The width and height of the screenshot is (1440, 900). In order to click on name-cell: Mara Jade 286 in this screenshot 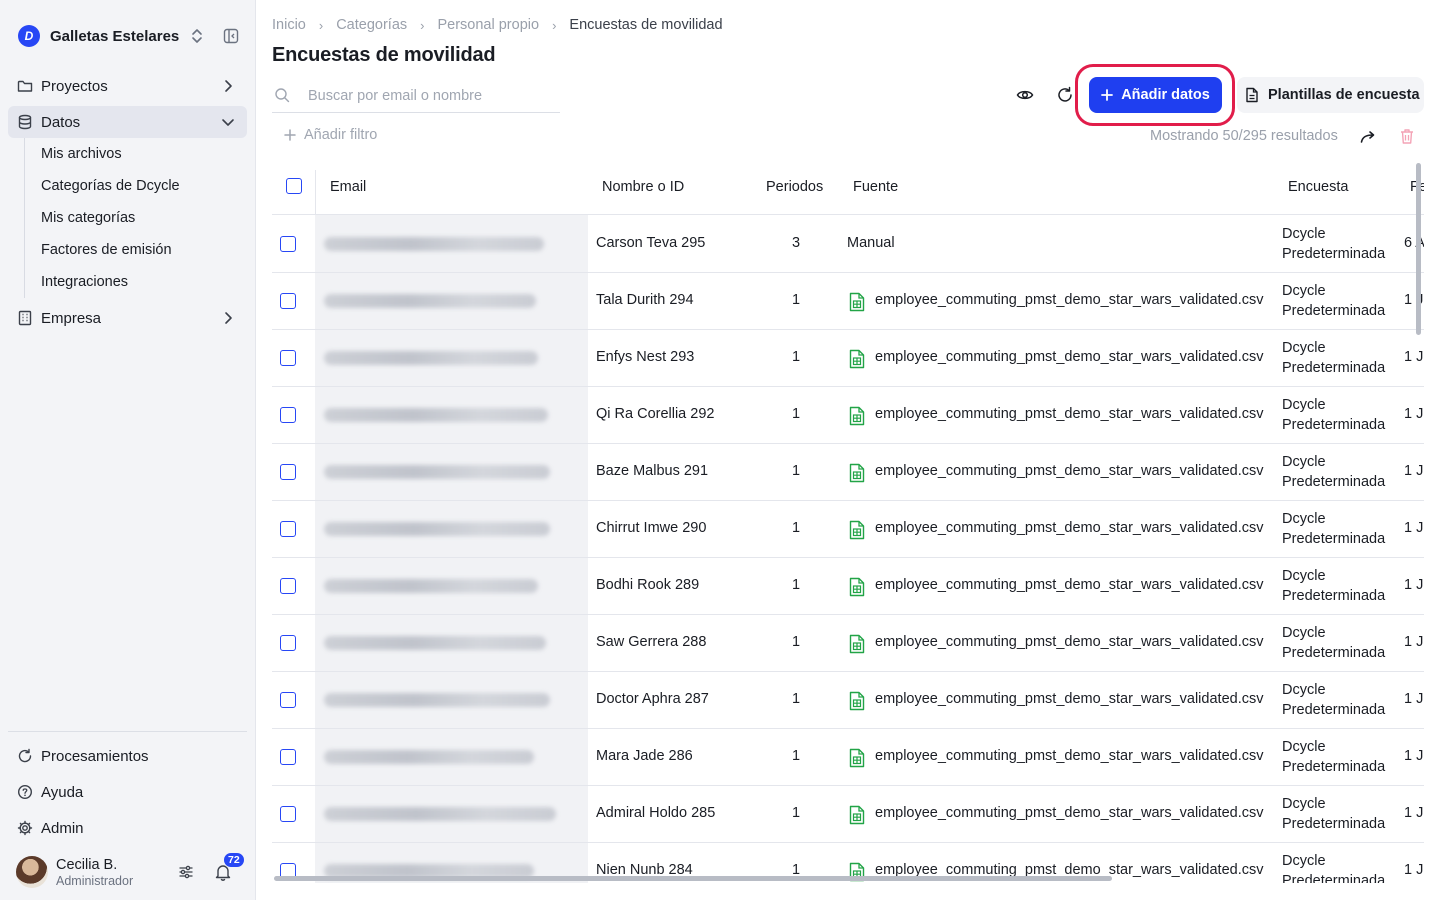, I will do `click(644, 756)`.